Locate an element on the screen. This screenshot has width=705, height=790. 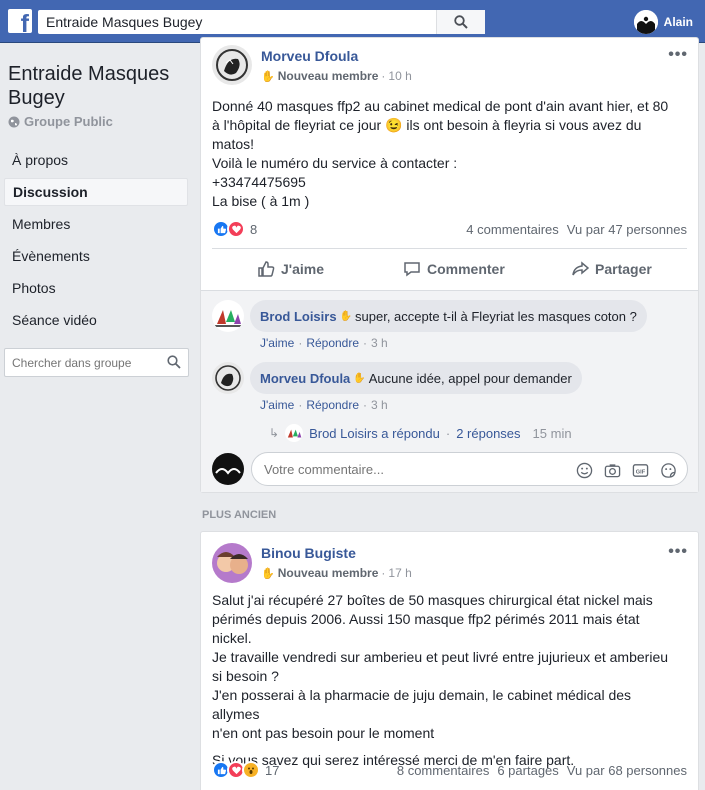
reactions-summary: 17 is located at coordinates (245, 770).